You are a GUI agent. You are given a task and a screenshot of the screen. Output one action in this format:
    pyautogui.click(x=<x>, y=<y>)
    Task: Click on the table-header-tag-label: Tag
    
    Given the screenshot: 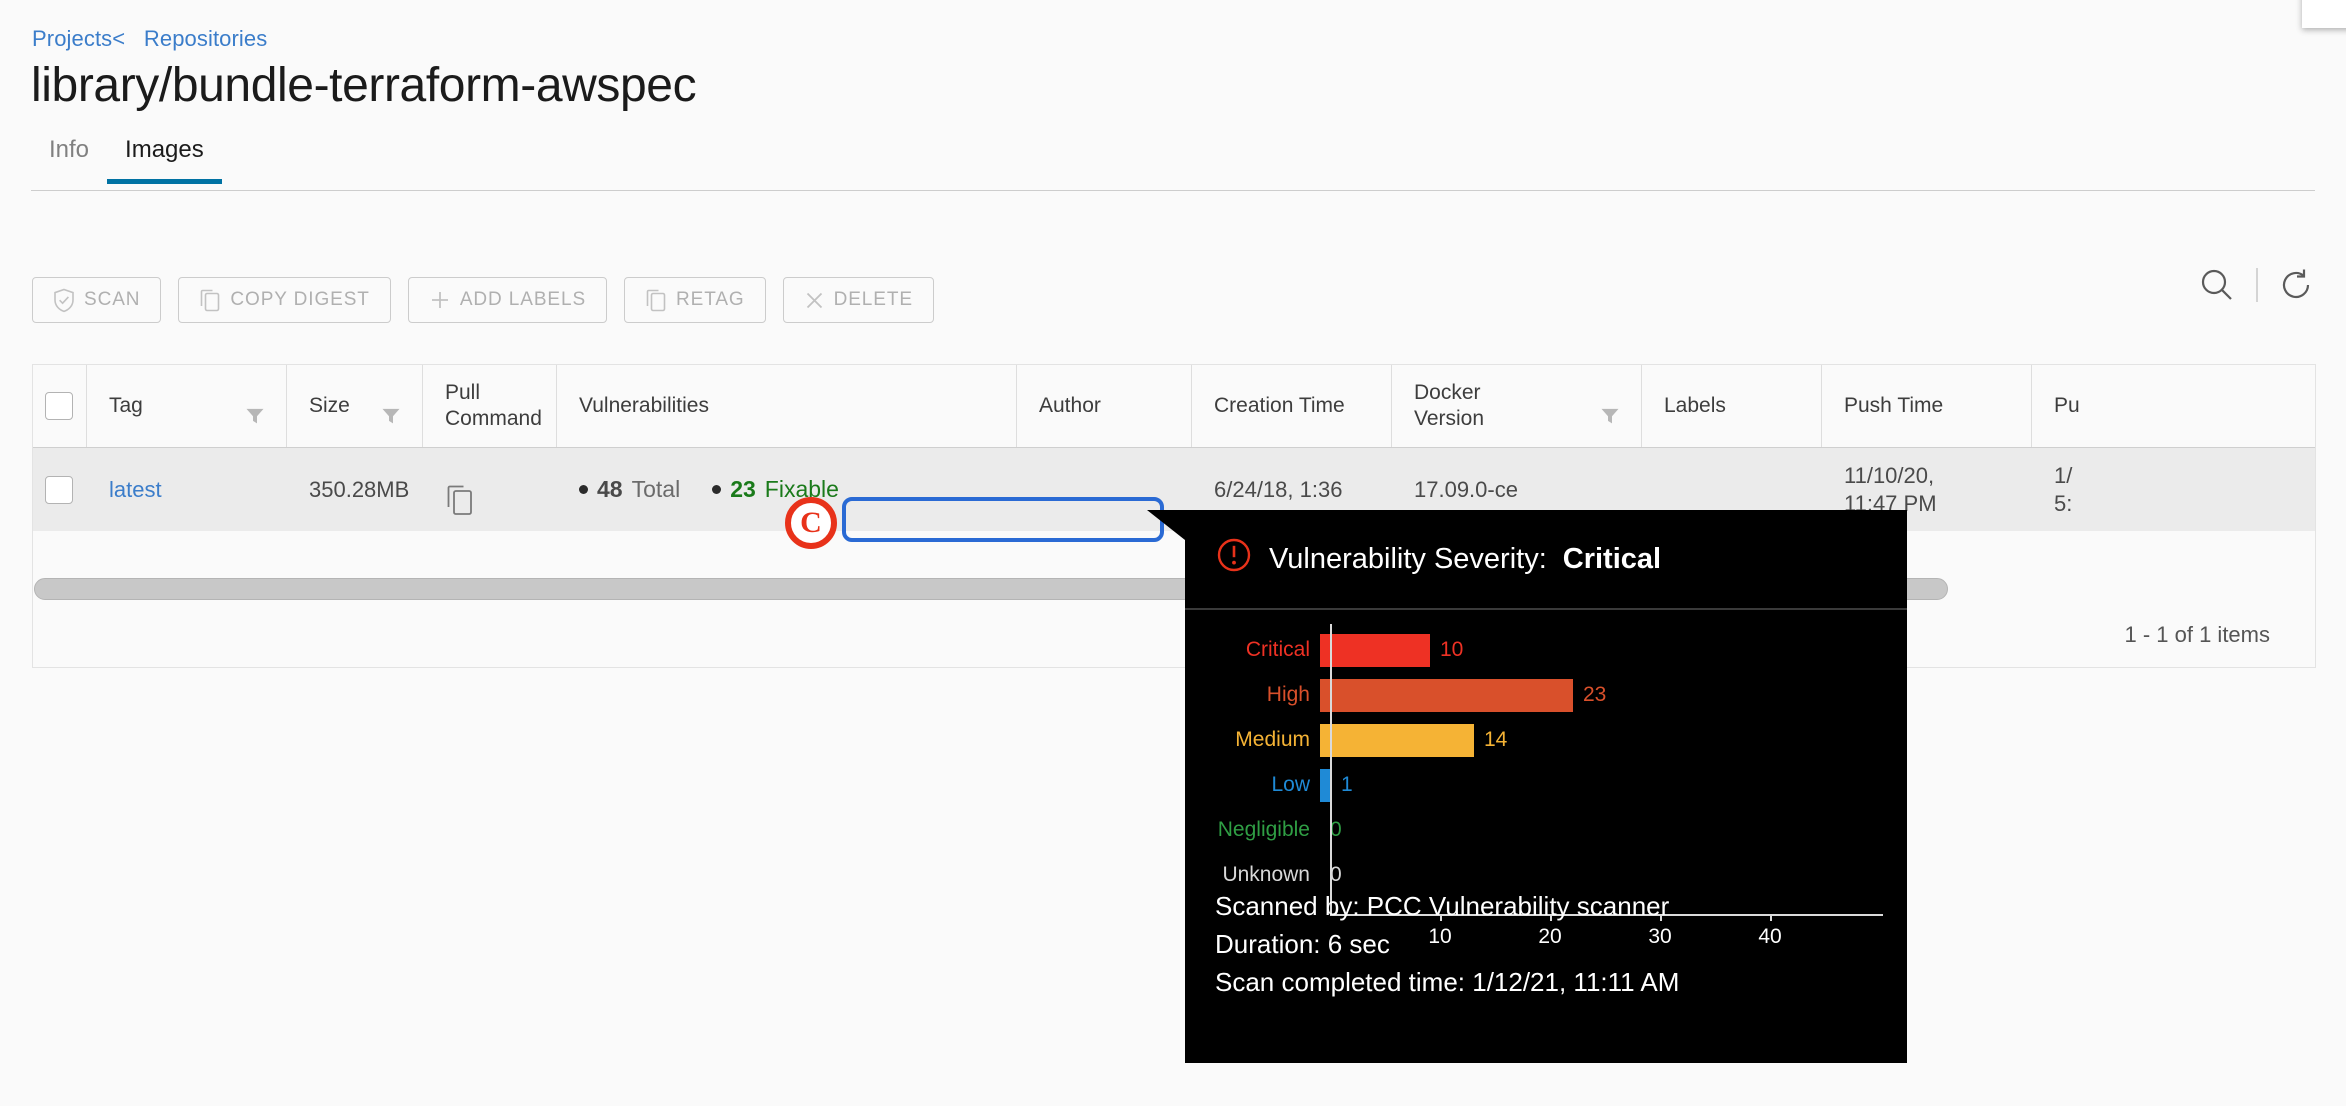 What is the action you would take?
    pyautogui.click(x=126, y=406)
    